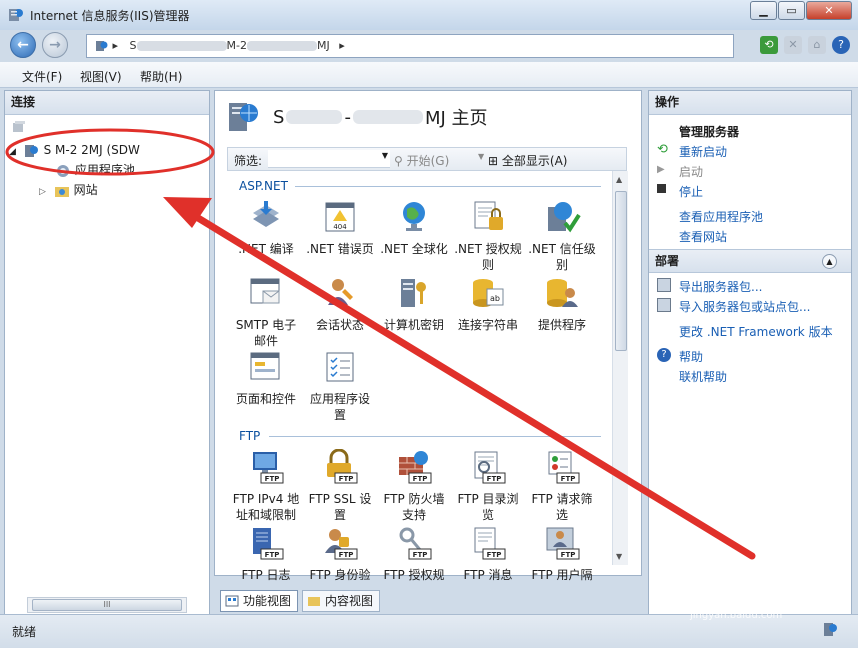  What do you see at coordinates (31, 150) in the screenshot?
I see `server-icon` at bounding box center [31, 150].